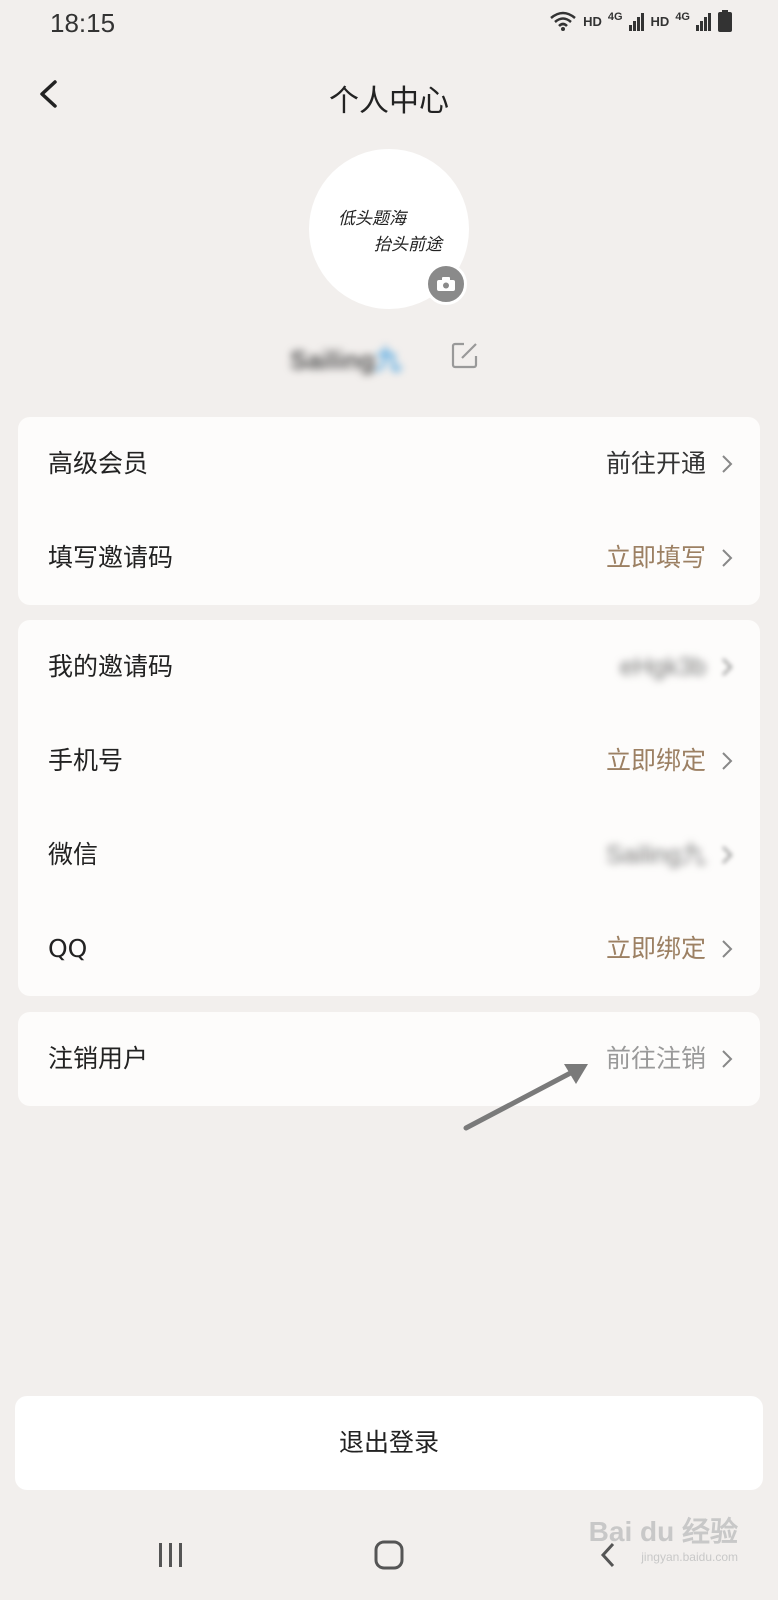 The width and height of the screenshot is (778, 1600). I want to click on edit-icon, so click(465, 355).